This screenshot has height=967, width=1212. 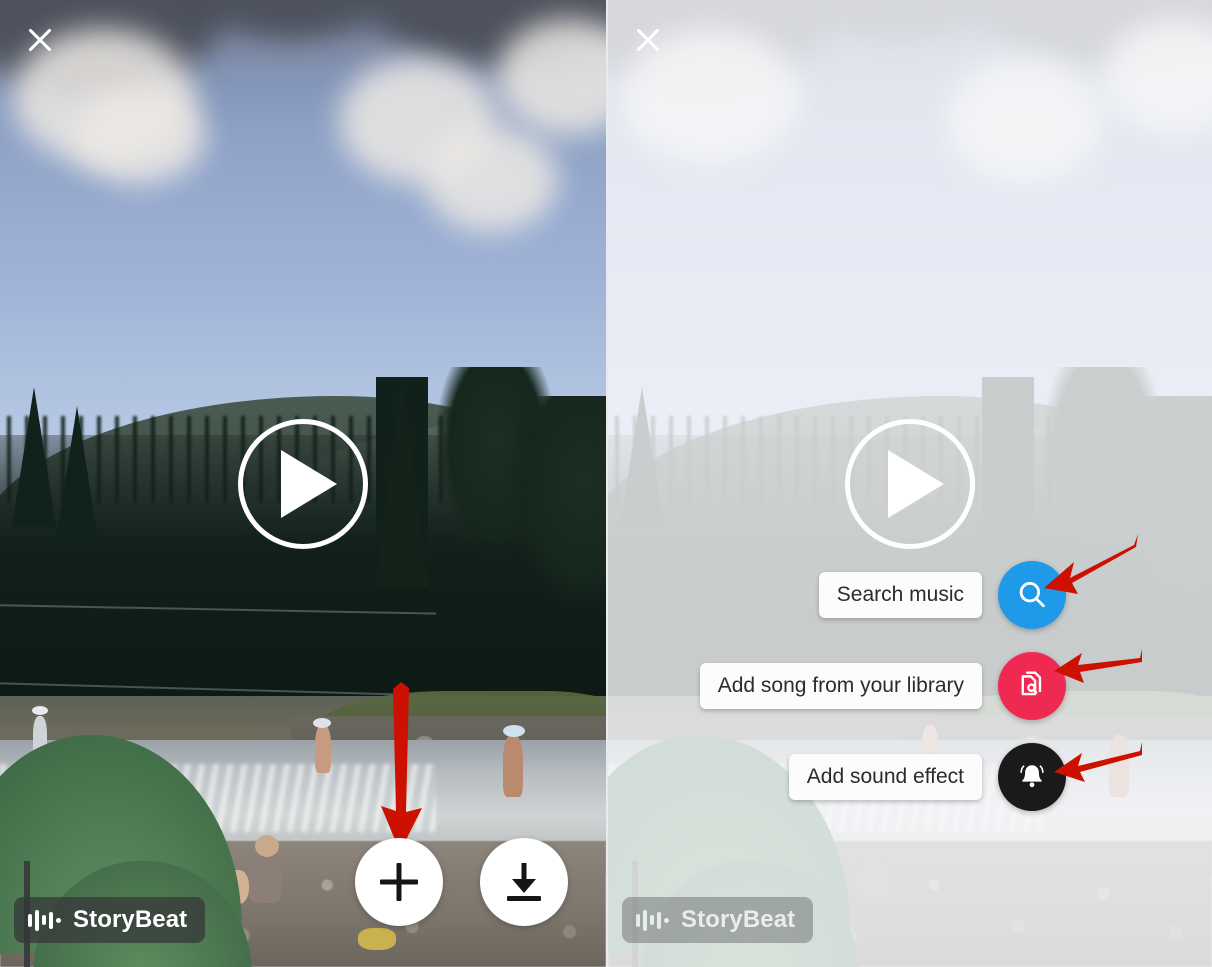 What do you see at coordinates (900, 595) in the screenshot?
I see `search-music-label: Search music` at bounding box center [900, 595].